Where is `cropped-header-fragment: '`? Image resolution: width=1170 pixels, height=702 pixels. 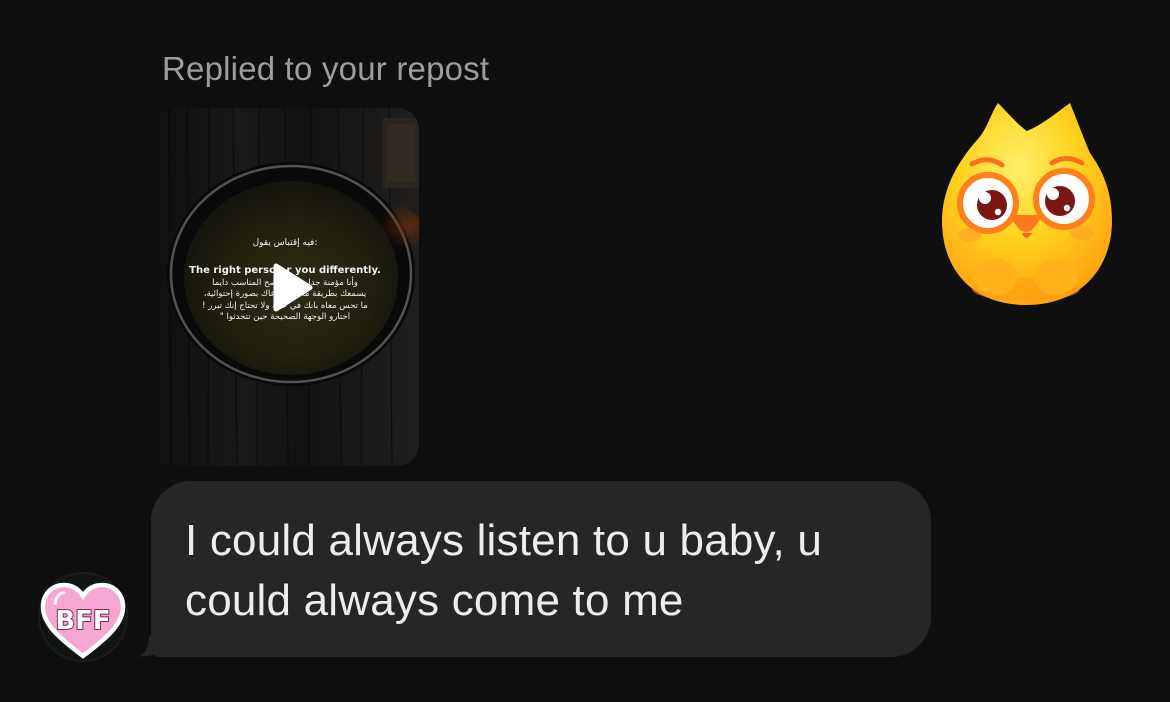
cropped-header-fragment: ' is located at coordinates (535, 5).